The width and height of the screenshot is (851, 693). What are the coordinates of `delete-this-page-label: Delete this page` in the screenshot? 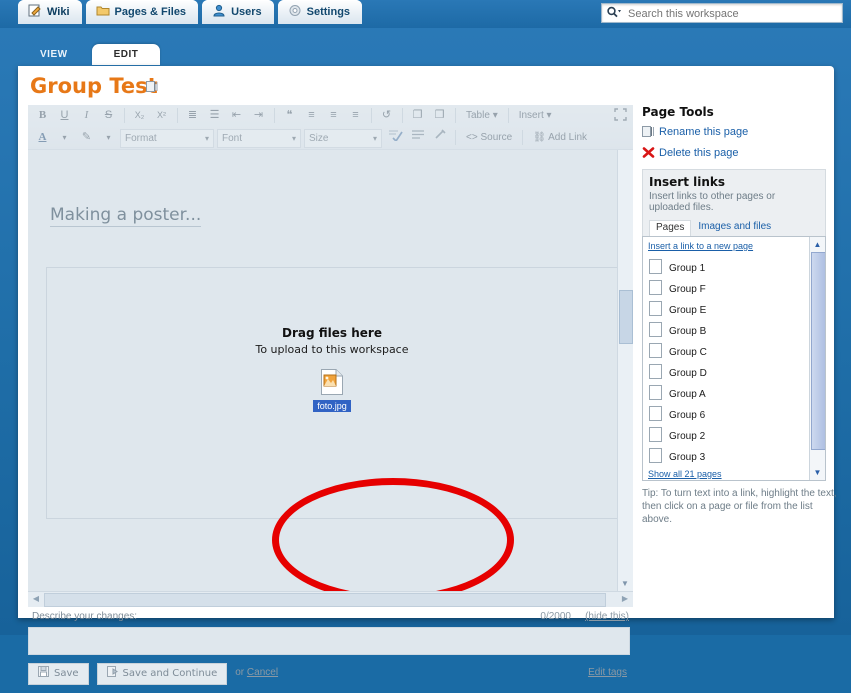 It's located at (699, 153).